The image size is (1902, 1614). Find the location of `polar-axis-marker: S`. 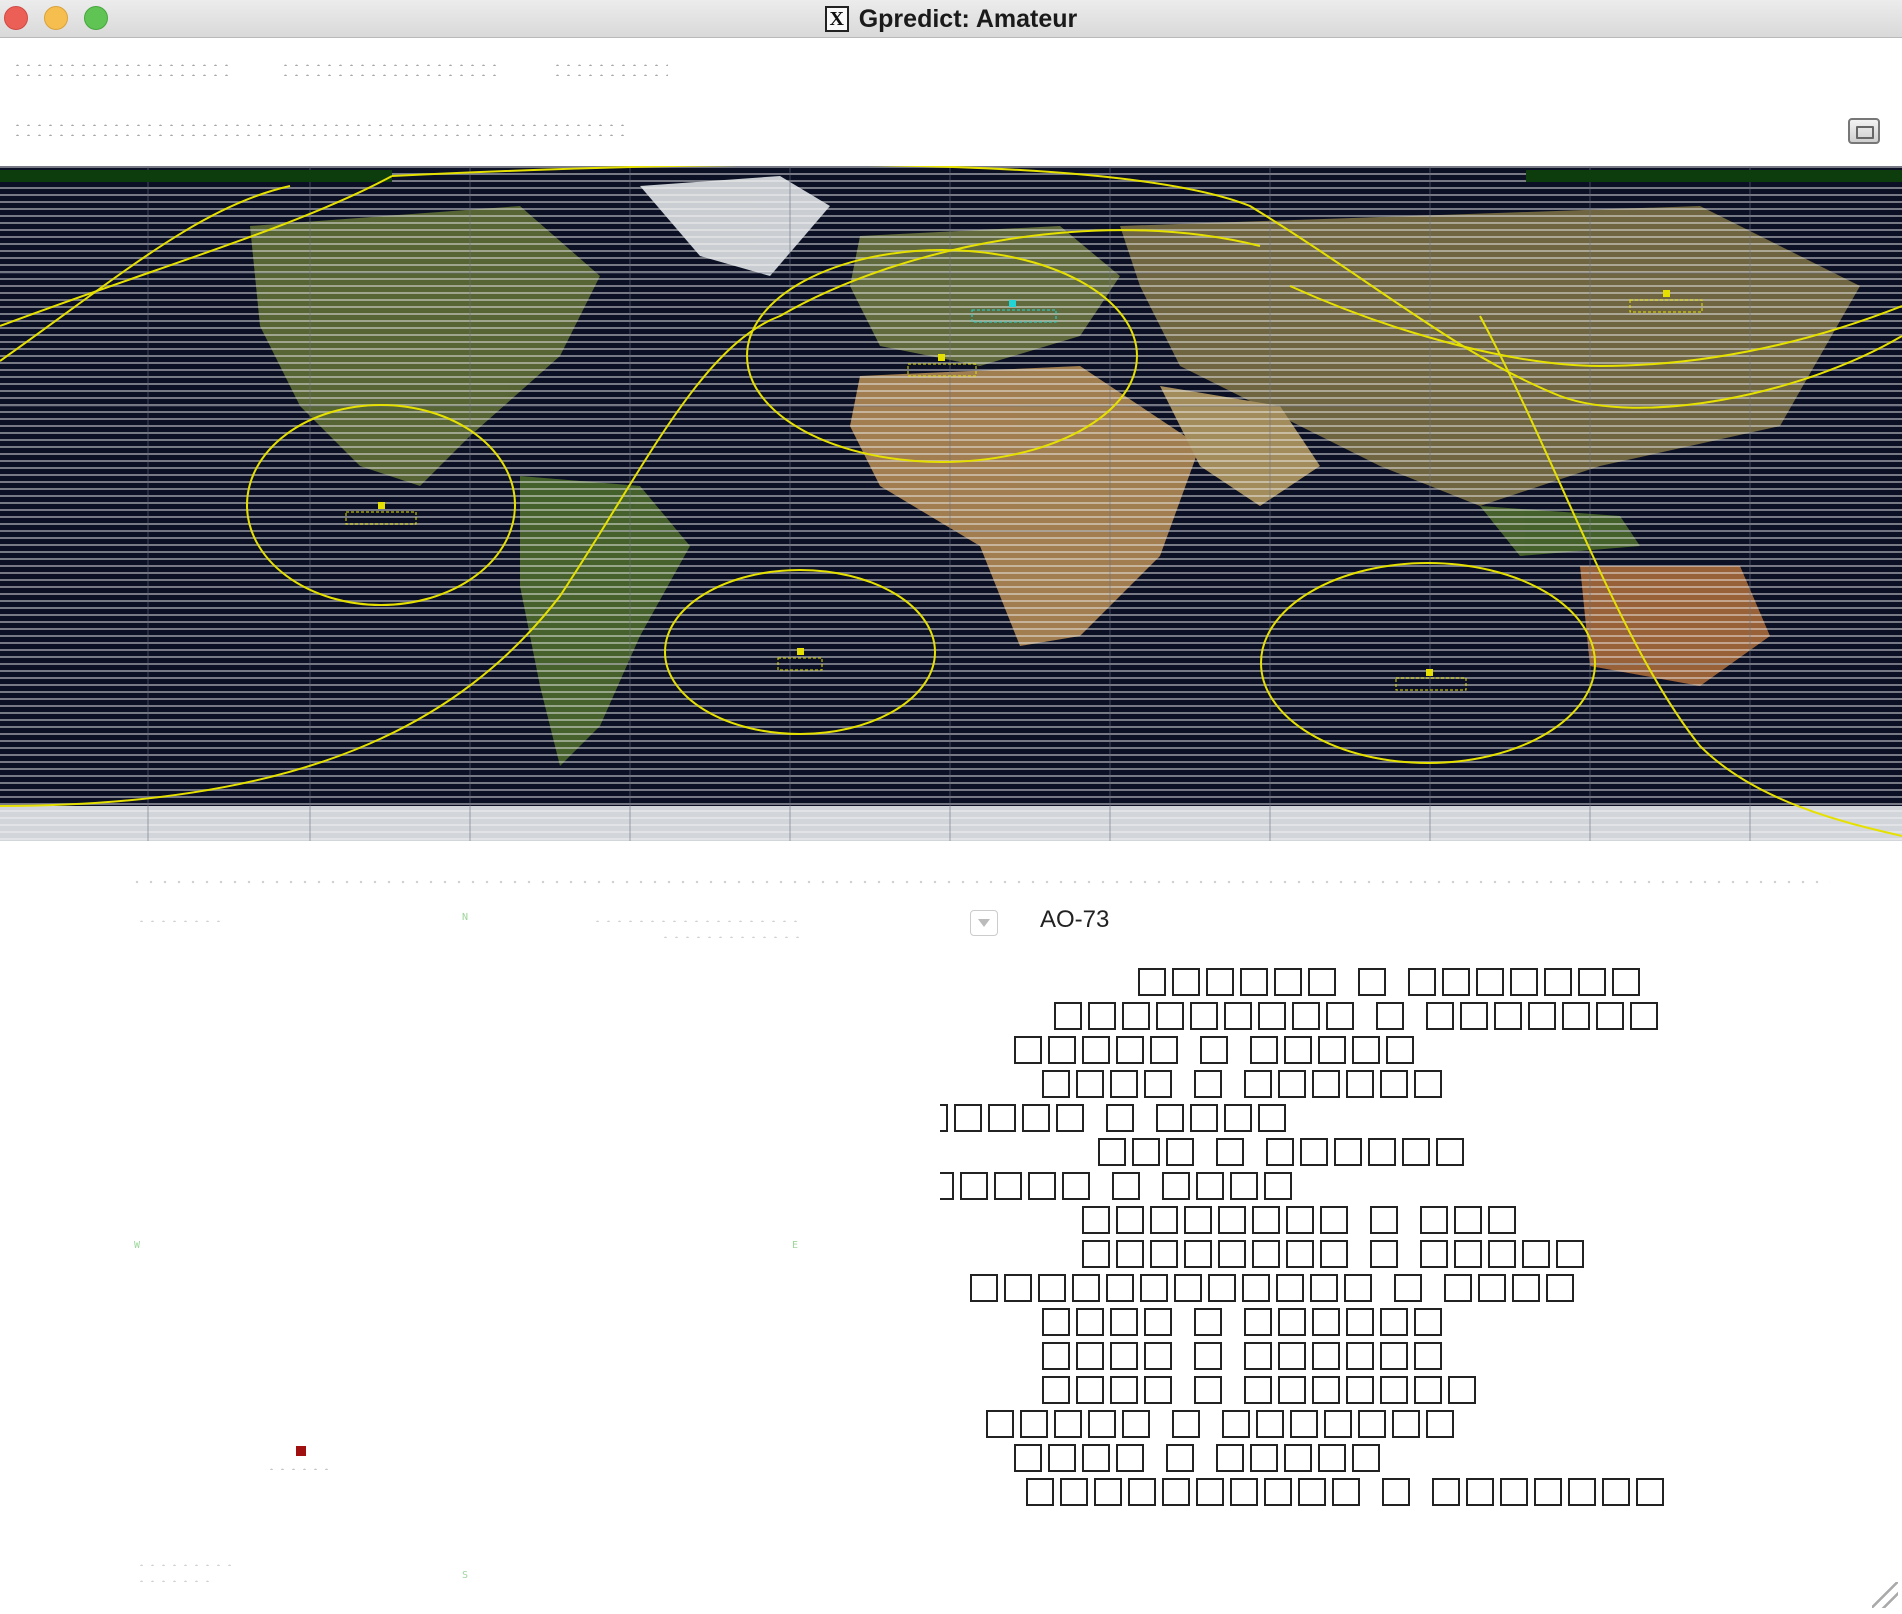

polar-axis-marker: S is located at coordinates (466, 1575).